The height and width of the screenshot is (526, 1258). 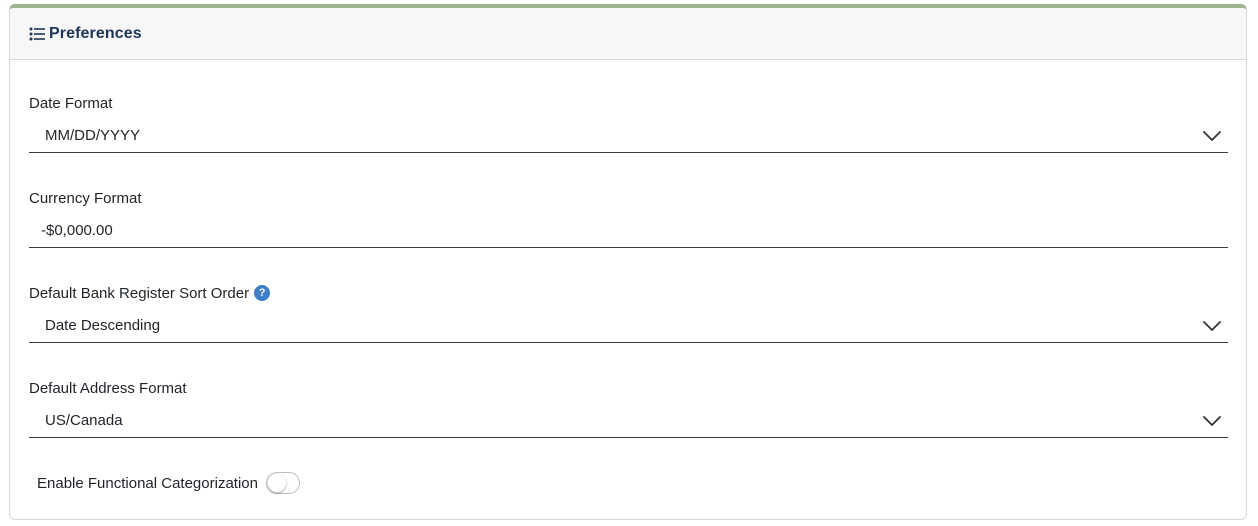 What do you see at coordinates (628, 293) in the screenshot?
I see `sort-order-label-row: Default Bank Register Sort Order ?` at bounding box center [628, 293].